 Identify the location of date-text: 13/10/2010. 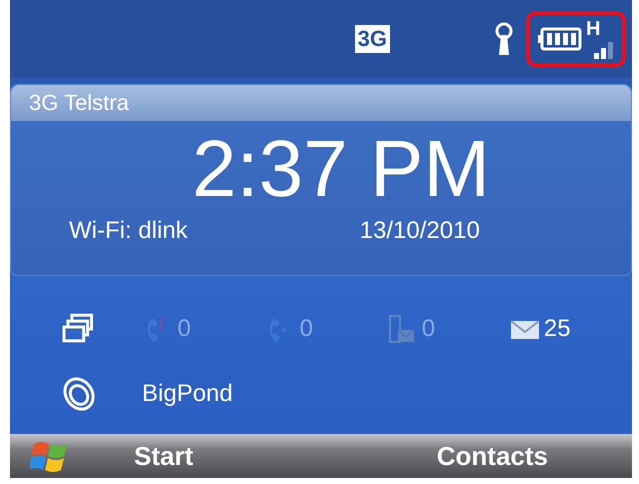
(420, 231).